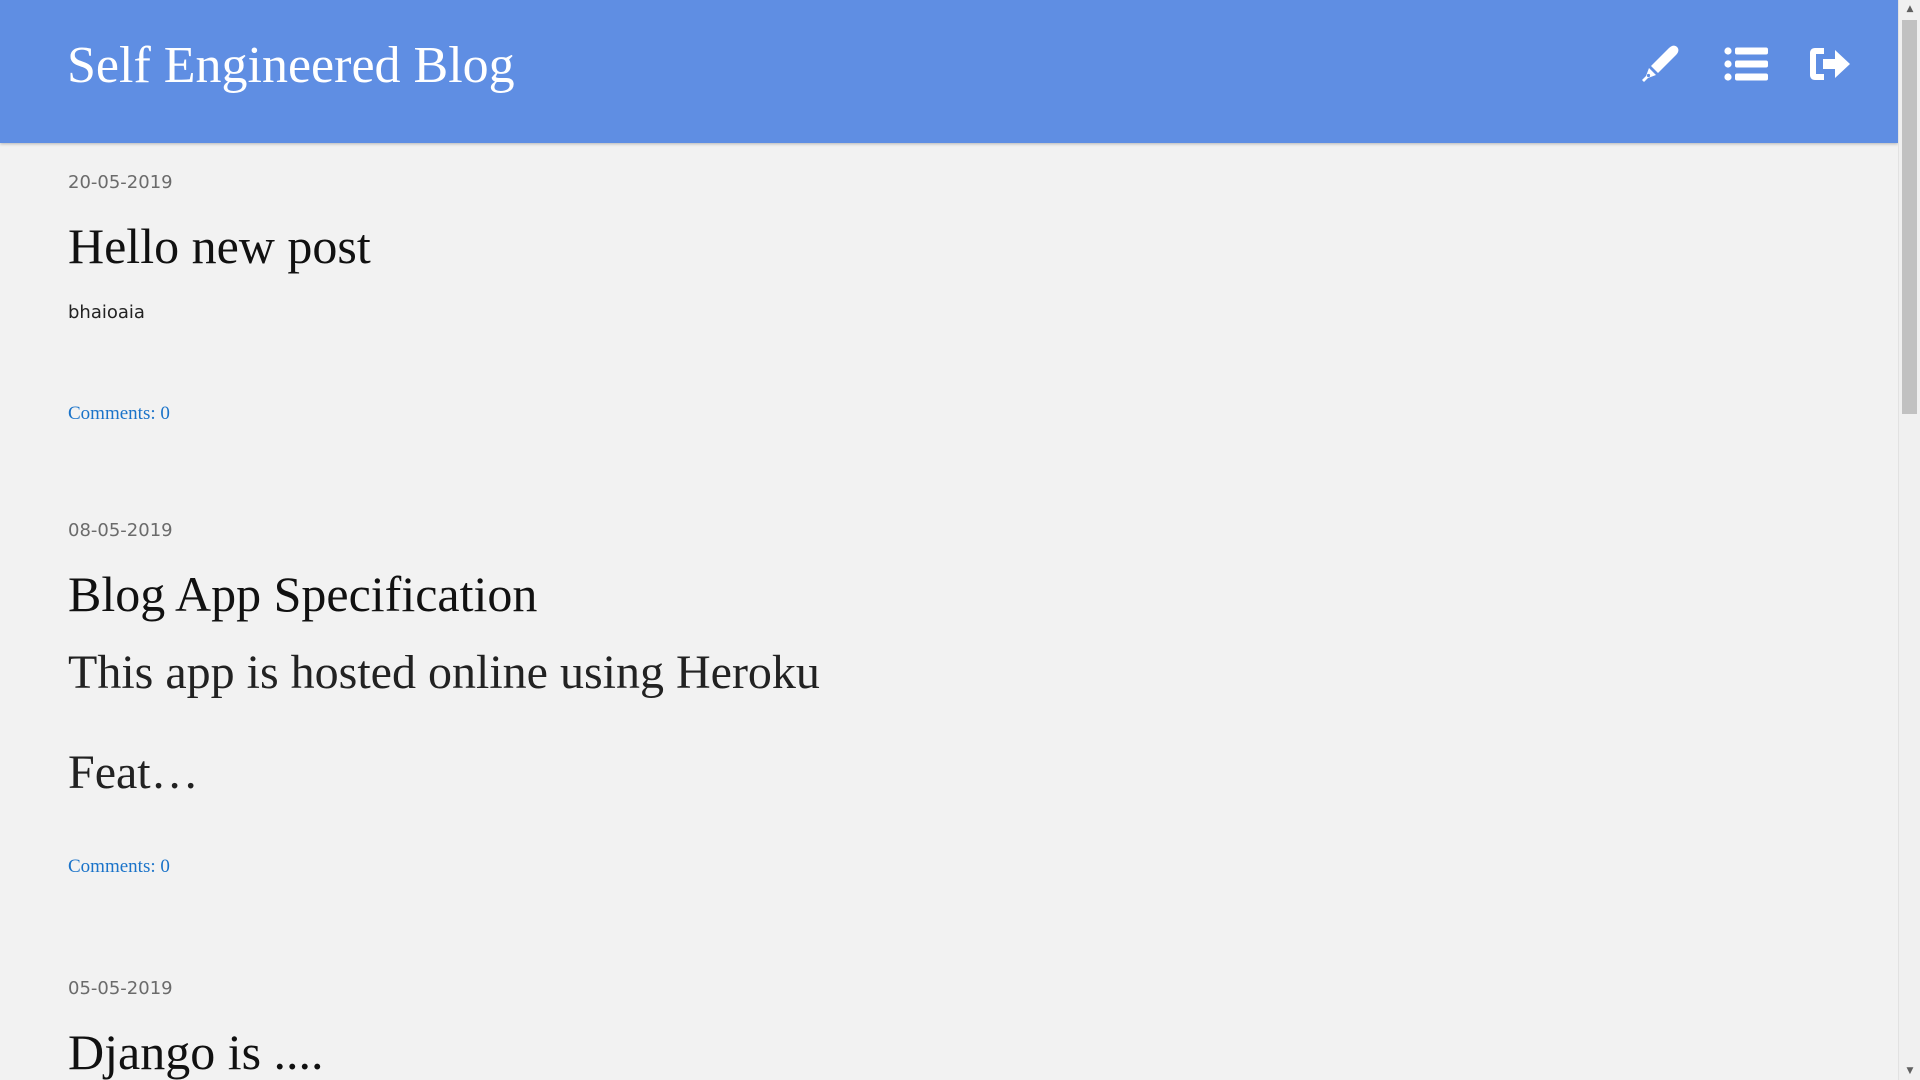  I want to click on scroll-up-arrow-icon: ▲, so click(1909, 9).